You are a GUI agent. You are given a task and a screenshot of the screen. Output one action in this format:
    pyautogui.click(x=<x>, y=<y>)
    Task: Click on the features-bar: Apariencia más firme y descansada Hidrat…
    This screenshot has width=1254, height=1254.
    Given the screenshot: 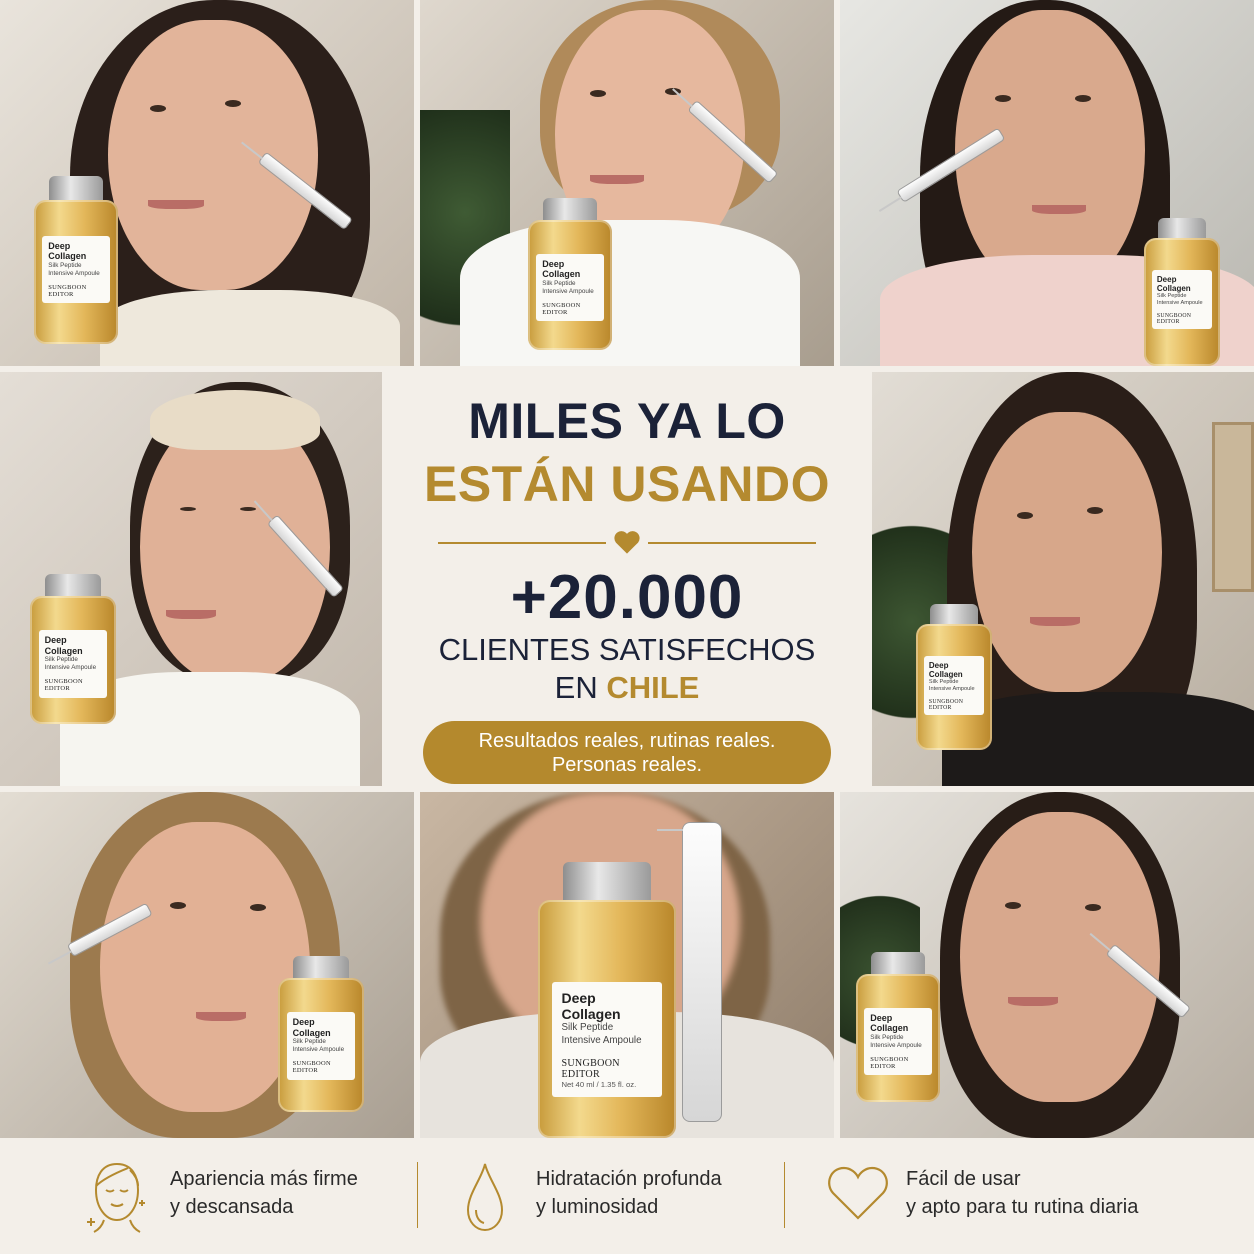 What is the action you would take?
    pyautogui.click(x=627, y=1196)
    